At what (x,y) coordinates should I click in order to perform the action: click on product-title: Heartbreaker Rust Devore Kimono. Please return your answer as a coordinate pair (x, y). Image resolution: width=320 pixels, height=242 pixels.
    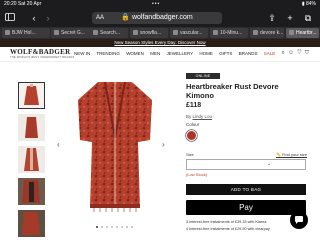
    Looking at the image, I should click on (232, 91).